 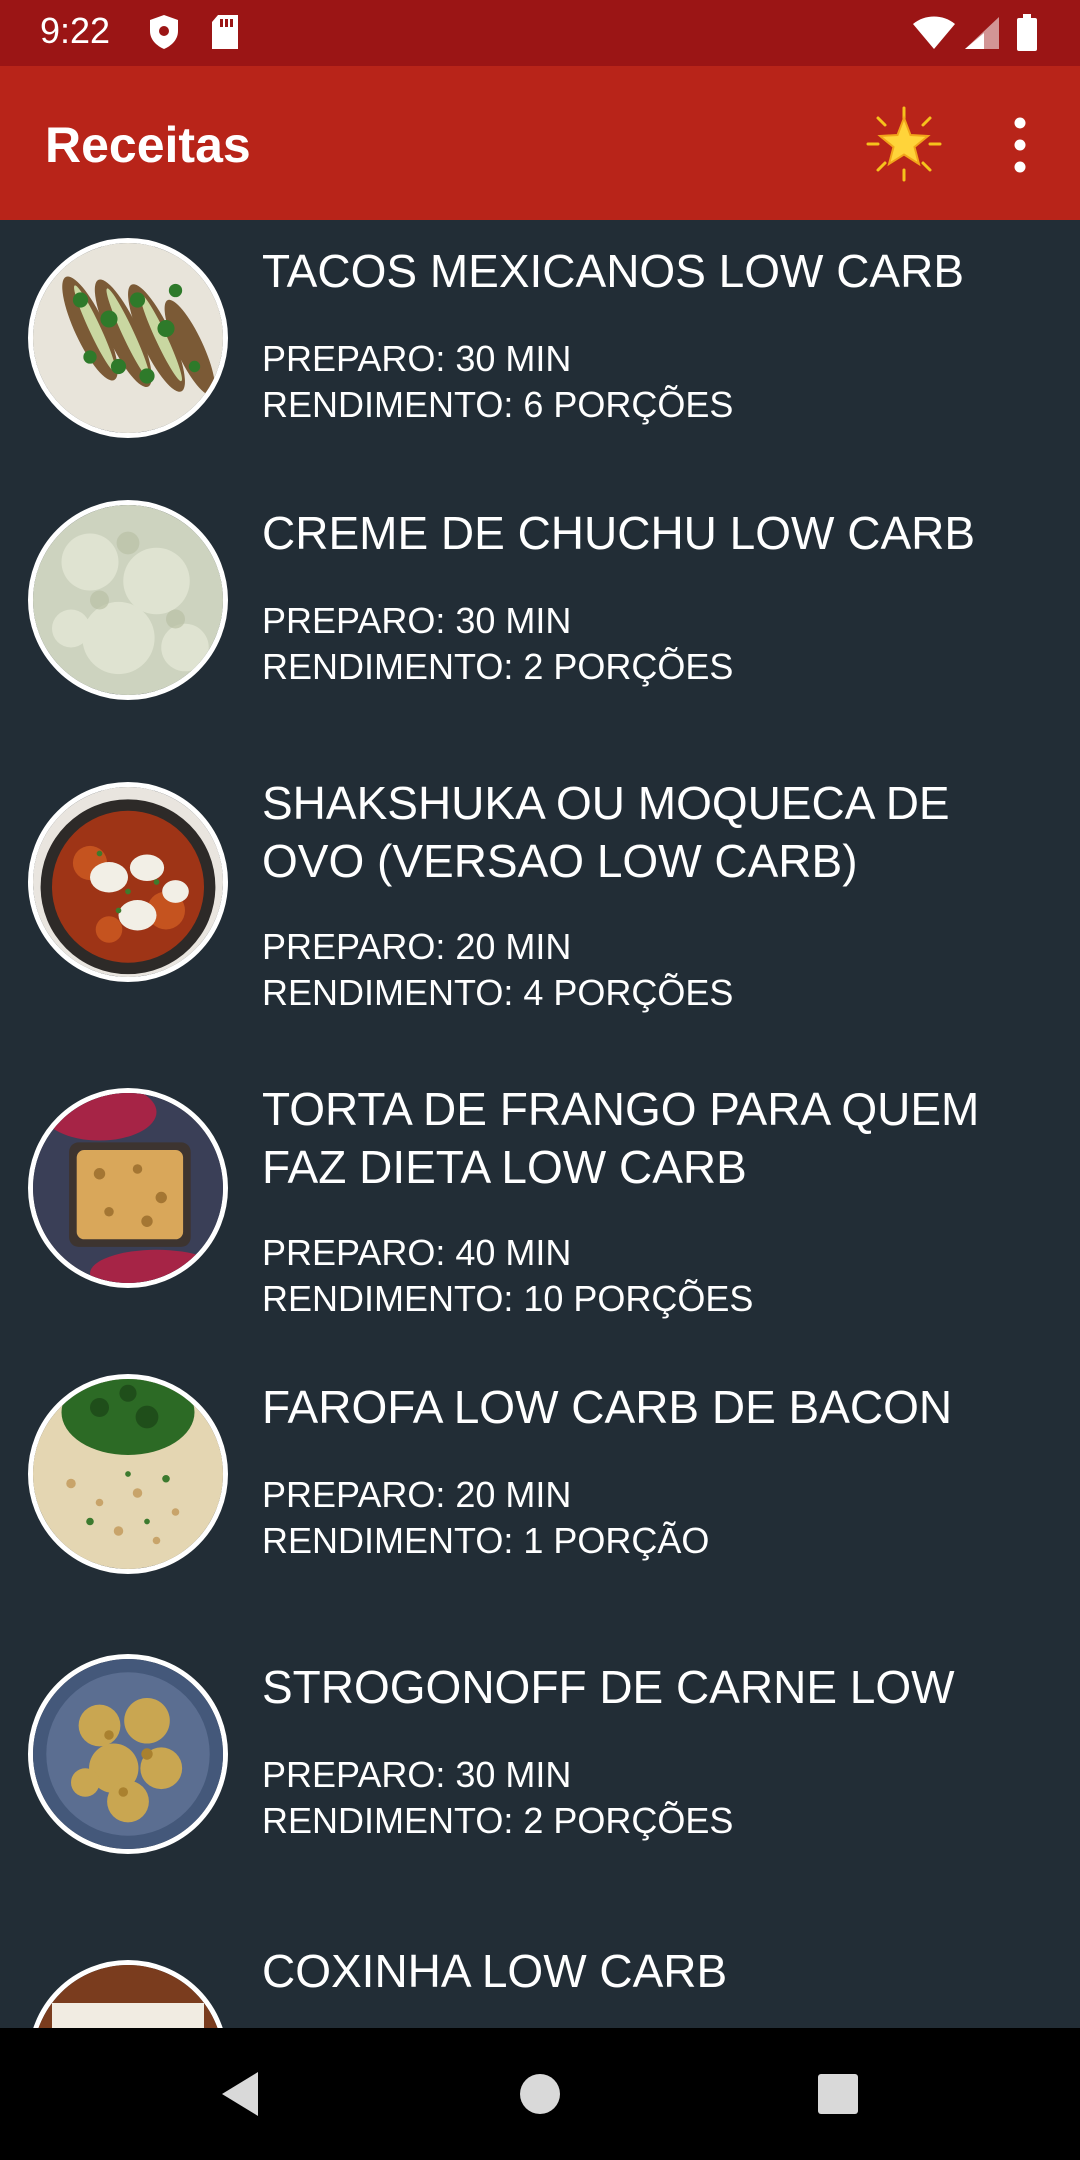 What do you see at coordinates (164, 34) in the screenshot?
I see `shield-icon` at bounding box center [164, 34].